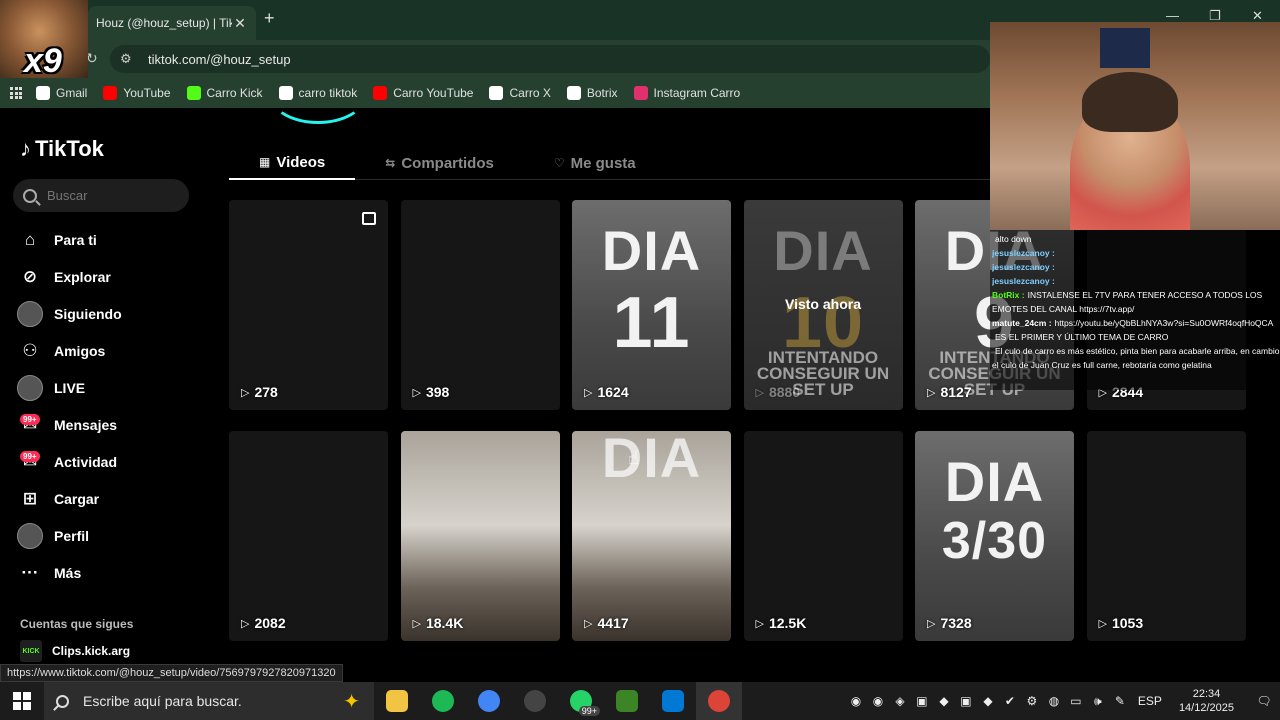 The height and width of the screenshot is (720, 1280). What do you see at coordinates (1054, 701) in the screenshot?
I see `steam-tray-icon: ◍` at bounding box center [1054, 701].